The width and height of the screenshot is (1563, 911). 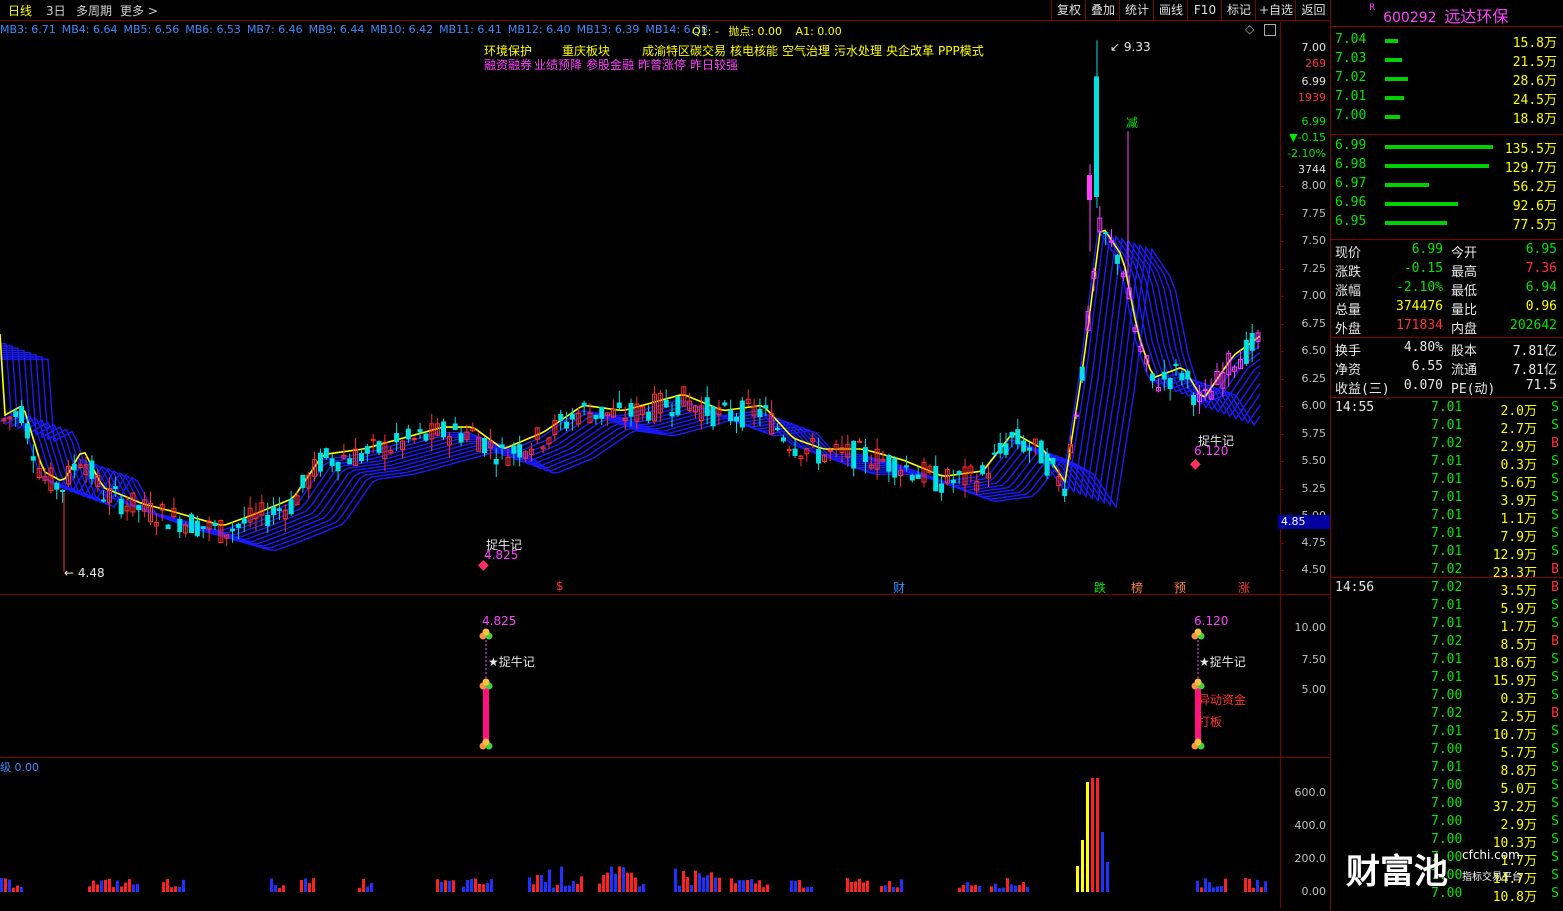 I want to click on draw-line-button: 画线, so click(x=1170, y=10).